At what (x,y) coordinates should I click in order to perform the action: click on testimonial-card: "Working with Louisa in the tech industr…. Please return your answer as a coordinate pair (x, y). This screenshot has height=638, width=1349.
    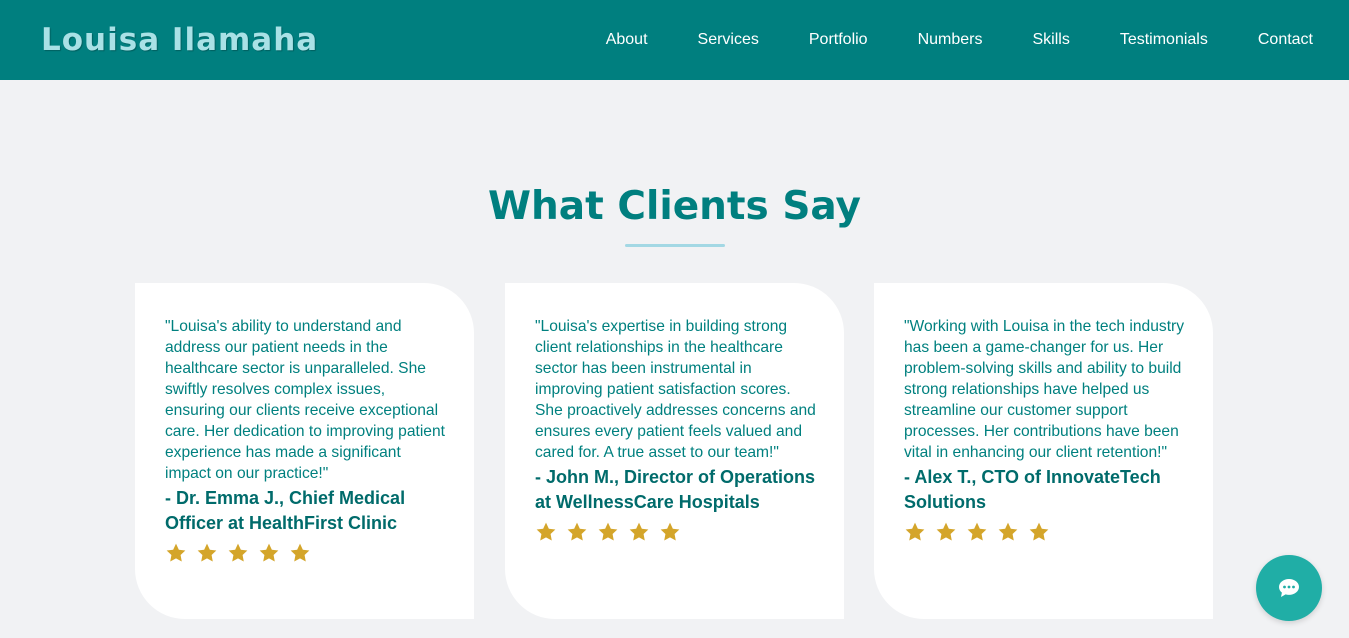
    Looking at the image, I should click on (1043, 451).